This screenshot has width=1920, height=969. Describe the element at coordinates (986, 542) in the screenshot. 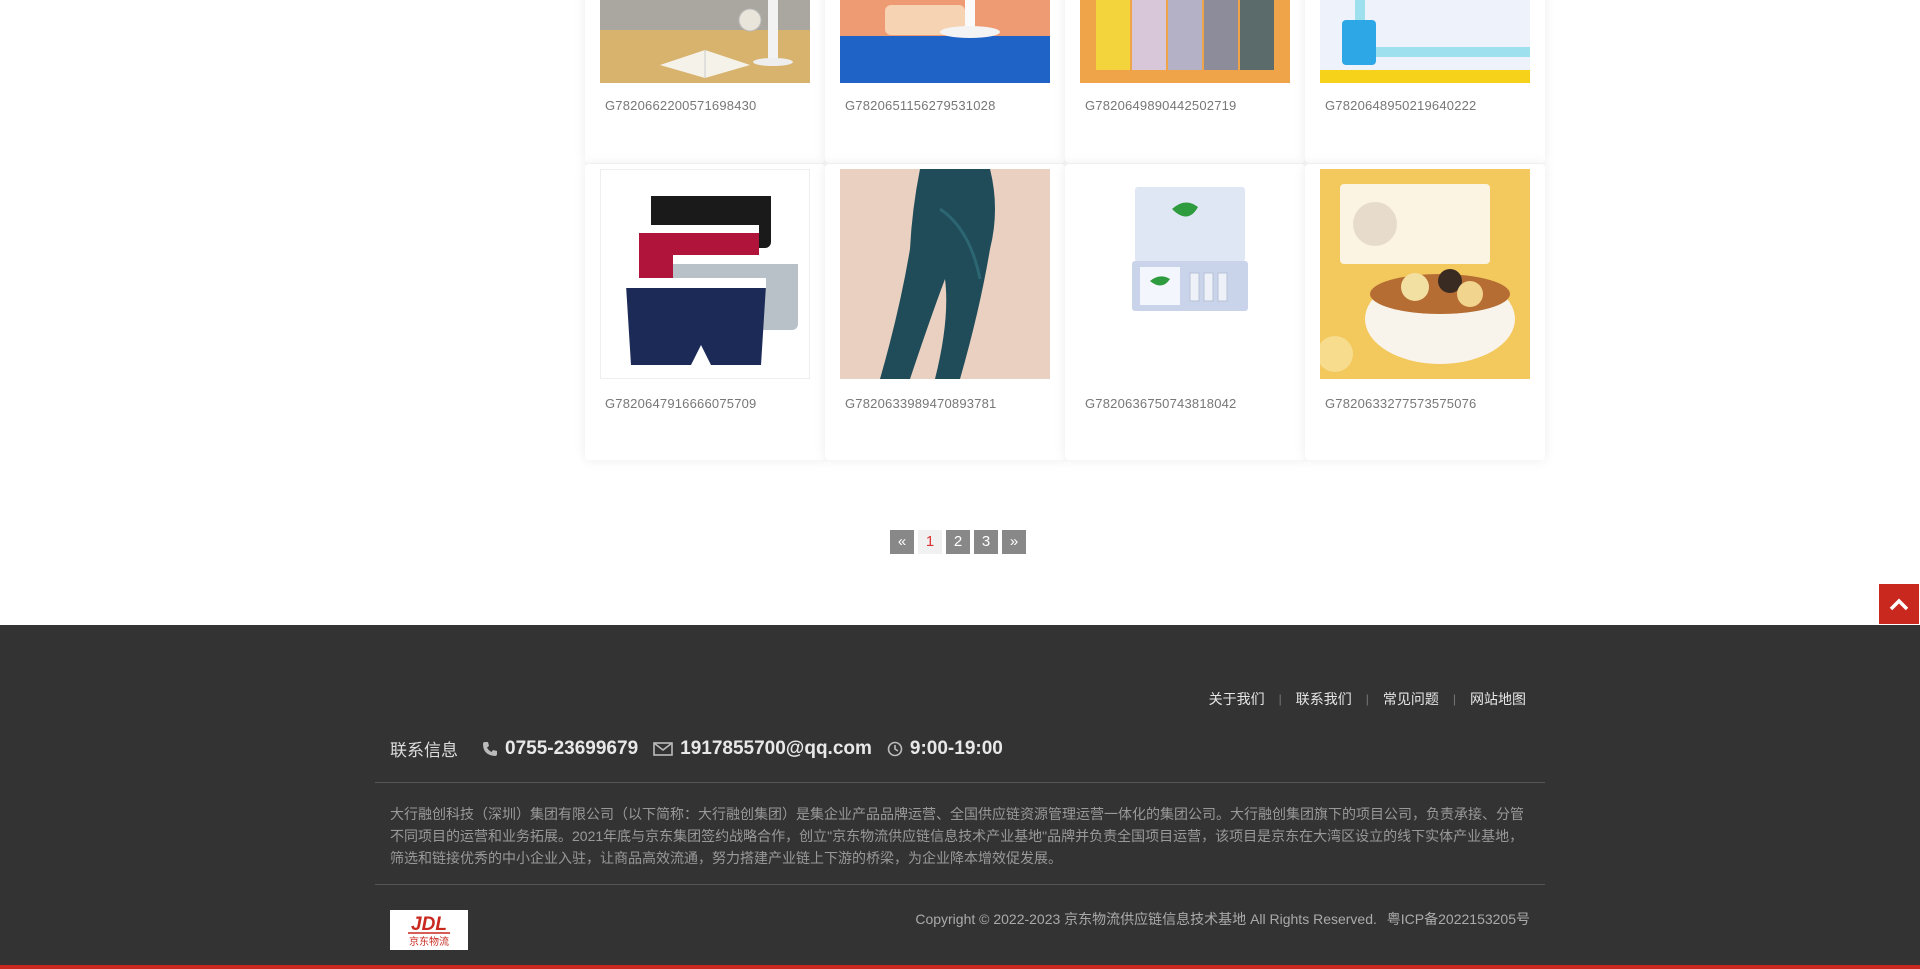

I see `page-3-button: 3` at that location.